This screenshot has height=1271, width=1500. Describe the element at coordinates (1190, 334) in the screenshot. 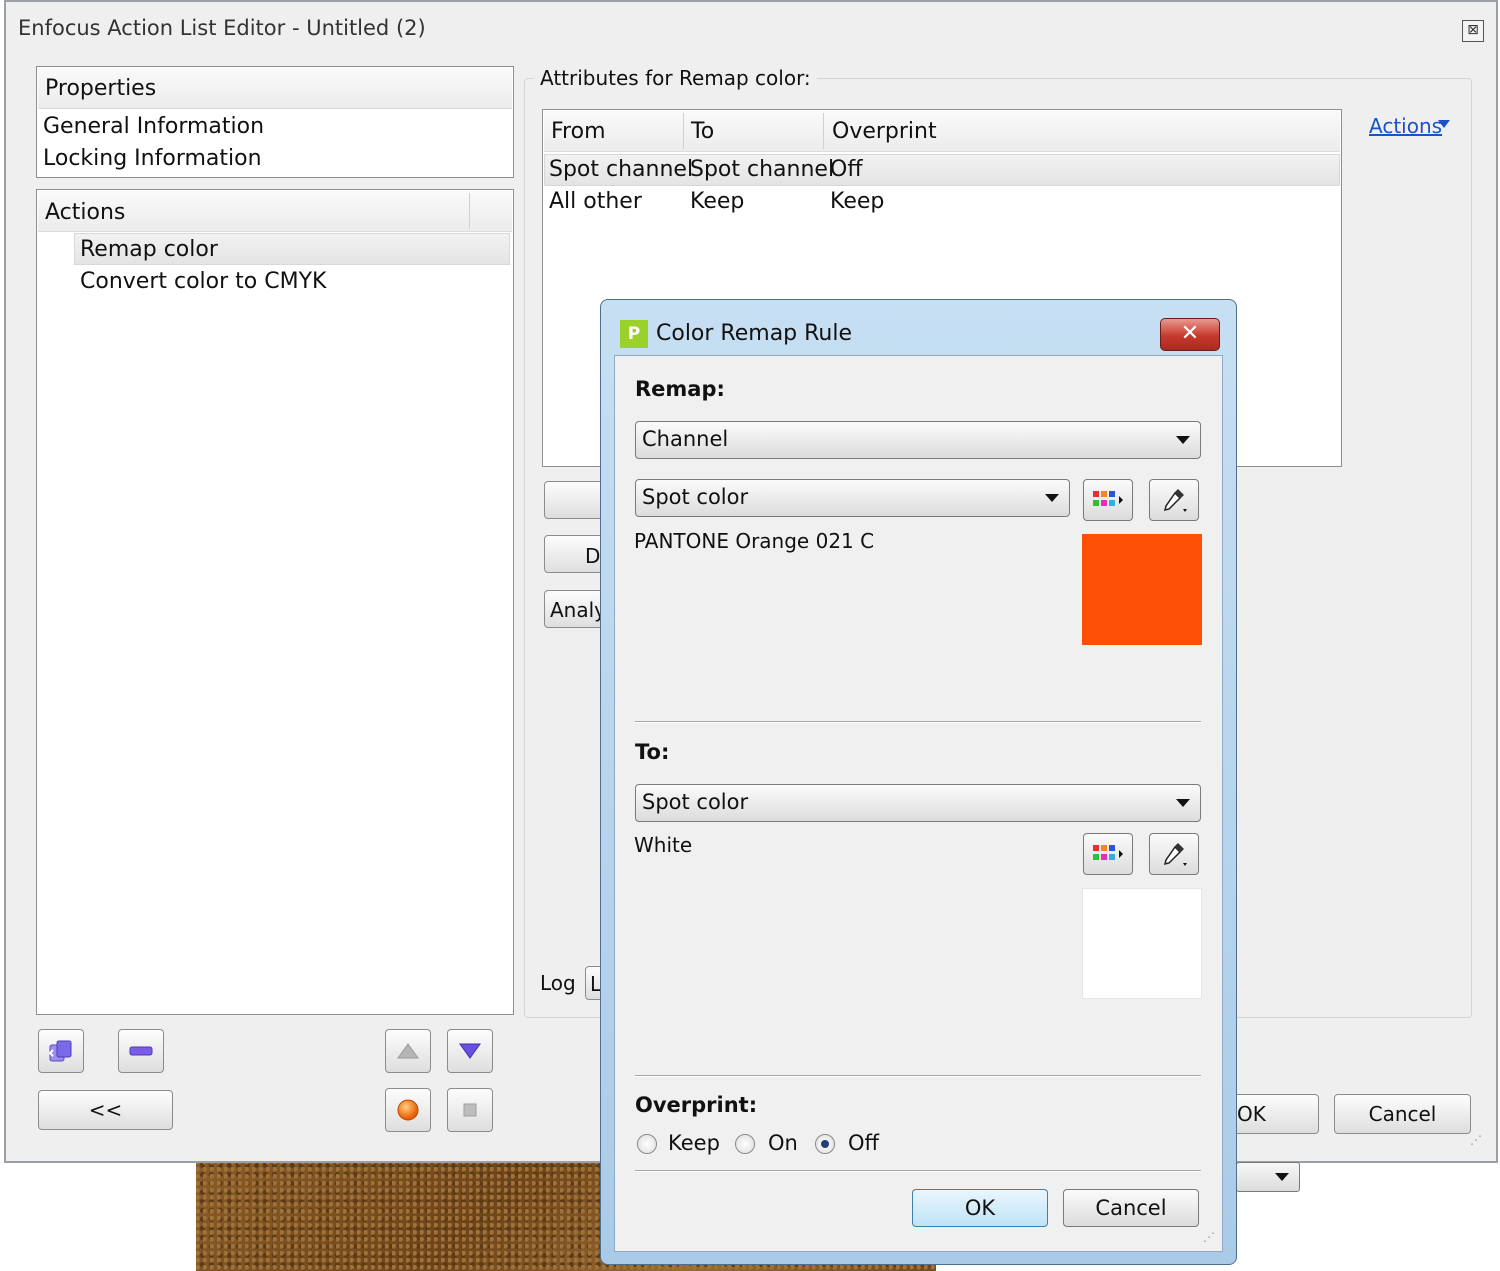

I see `dialog-close-button: ✕` at that location.